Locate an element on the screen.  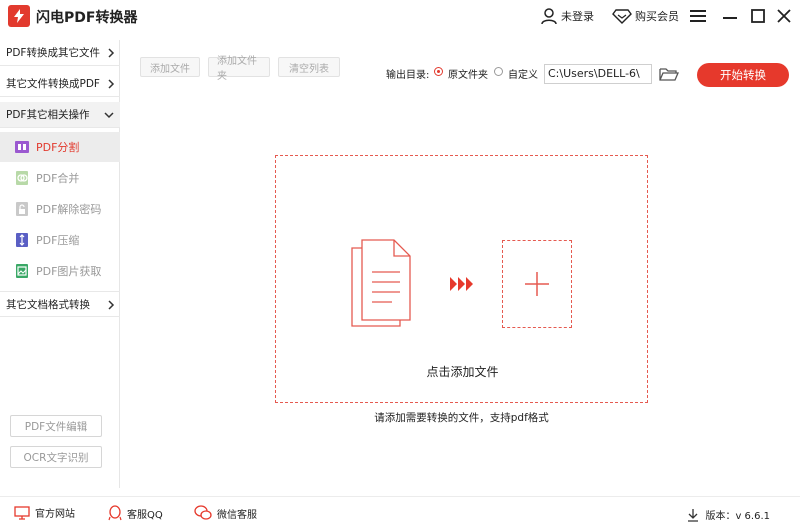
radio-custom-label: 自定义 is located at coordinates (523, 73).